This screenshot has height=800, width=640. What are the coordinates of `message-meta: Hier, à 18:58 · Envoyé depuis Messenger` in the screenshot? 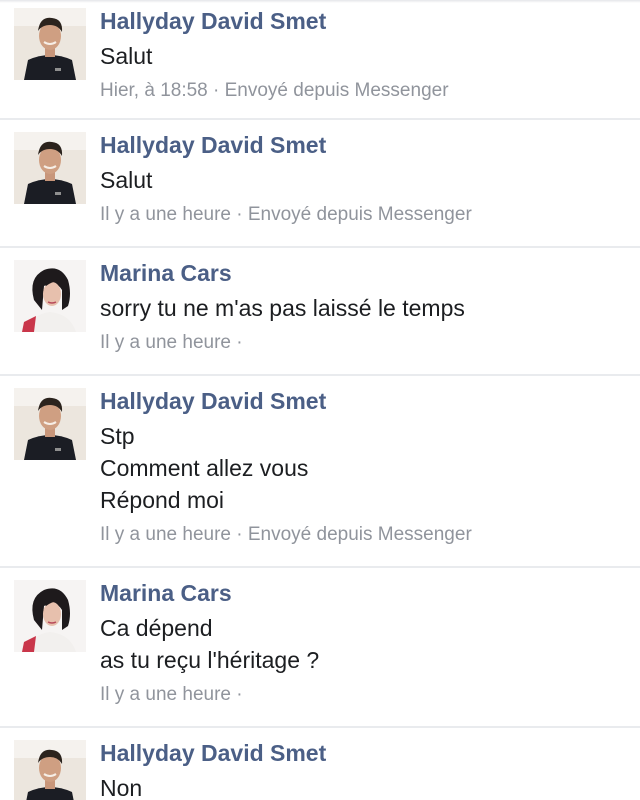 It's located at (274, 90).